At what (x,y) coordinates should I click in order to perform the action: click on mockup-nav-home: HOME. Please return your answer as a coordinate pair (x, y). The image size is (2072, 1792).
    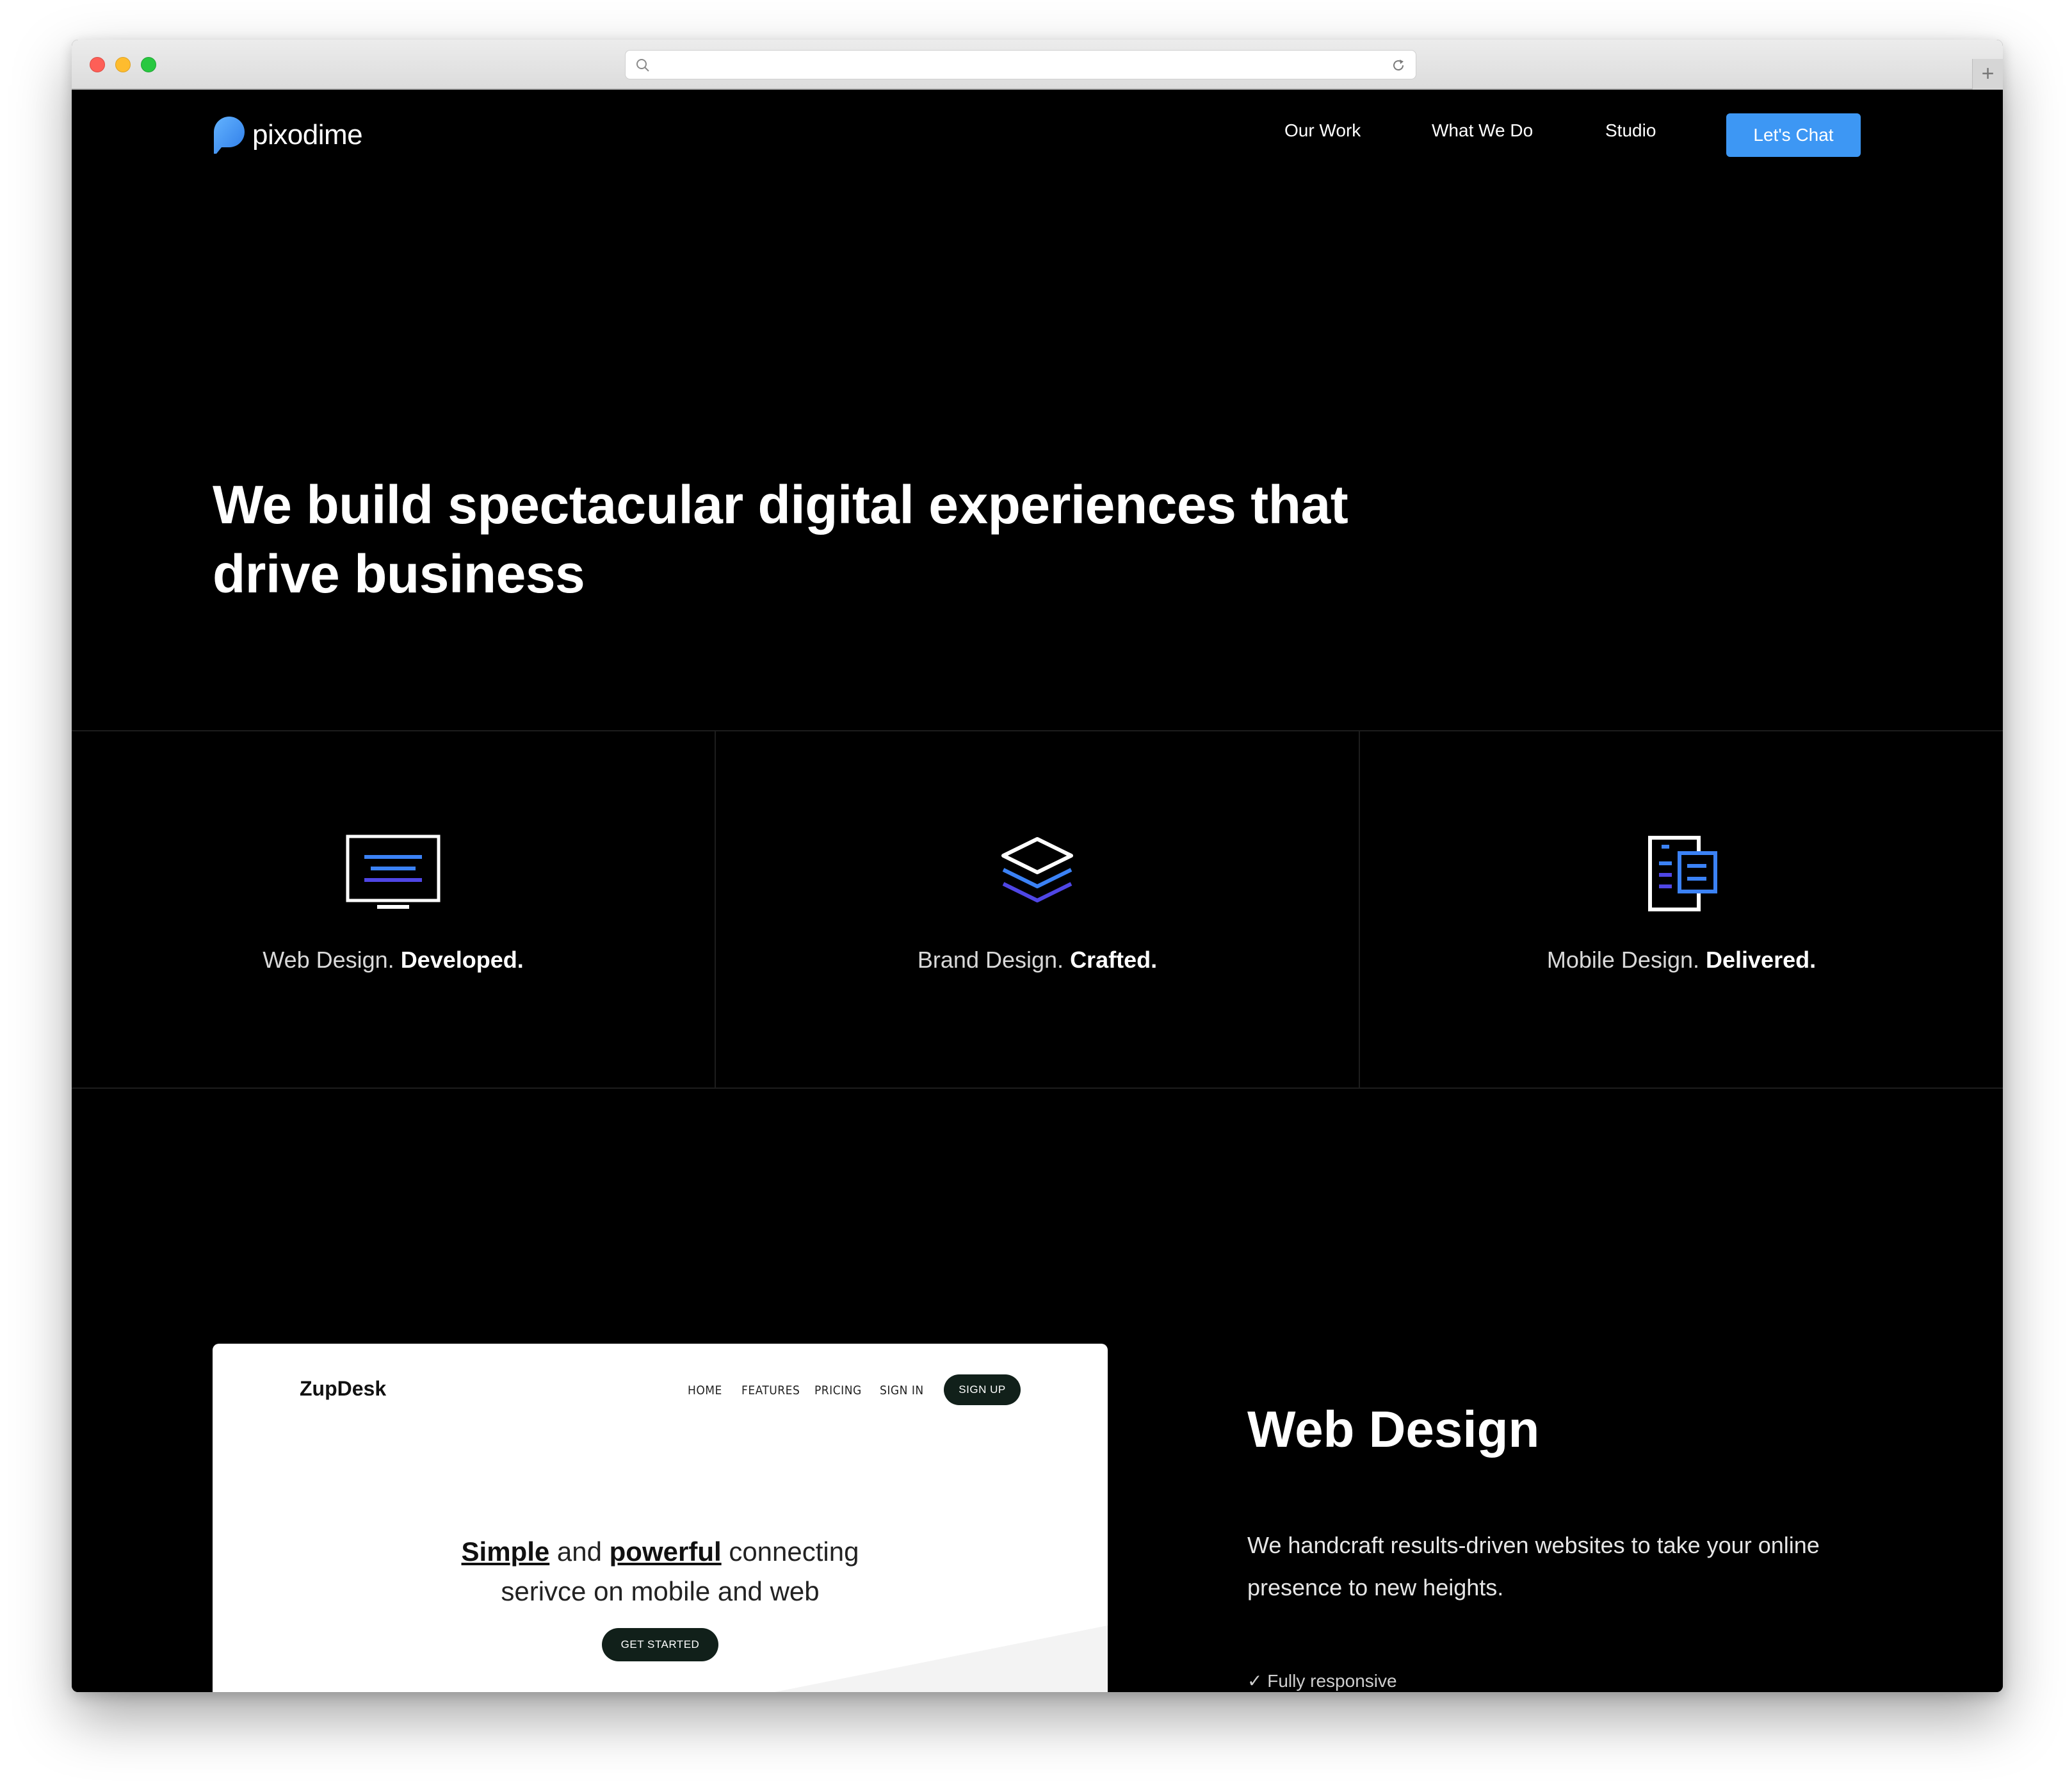
    Looking at the image, I should click on (705, 1390).